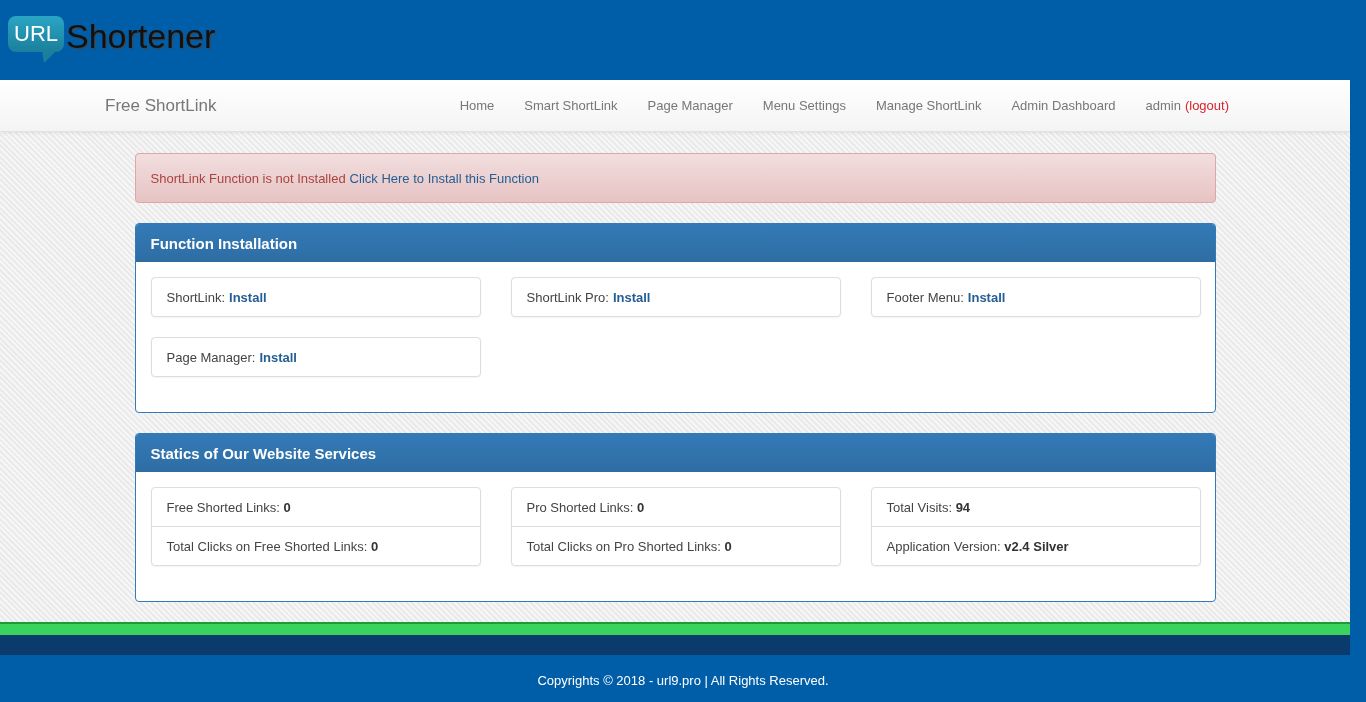  What do you see at coordinates (977, 546) in the screenshot?
I see `statistic-text: Application Version: v2.4 Silver` at bounding box center [977, 546].